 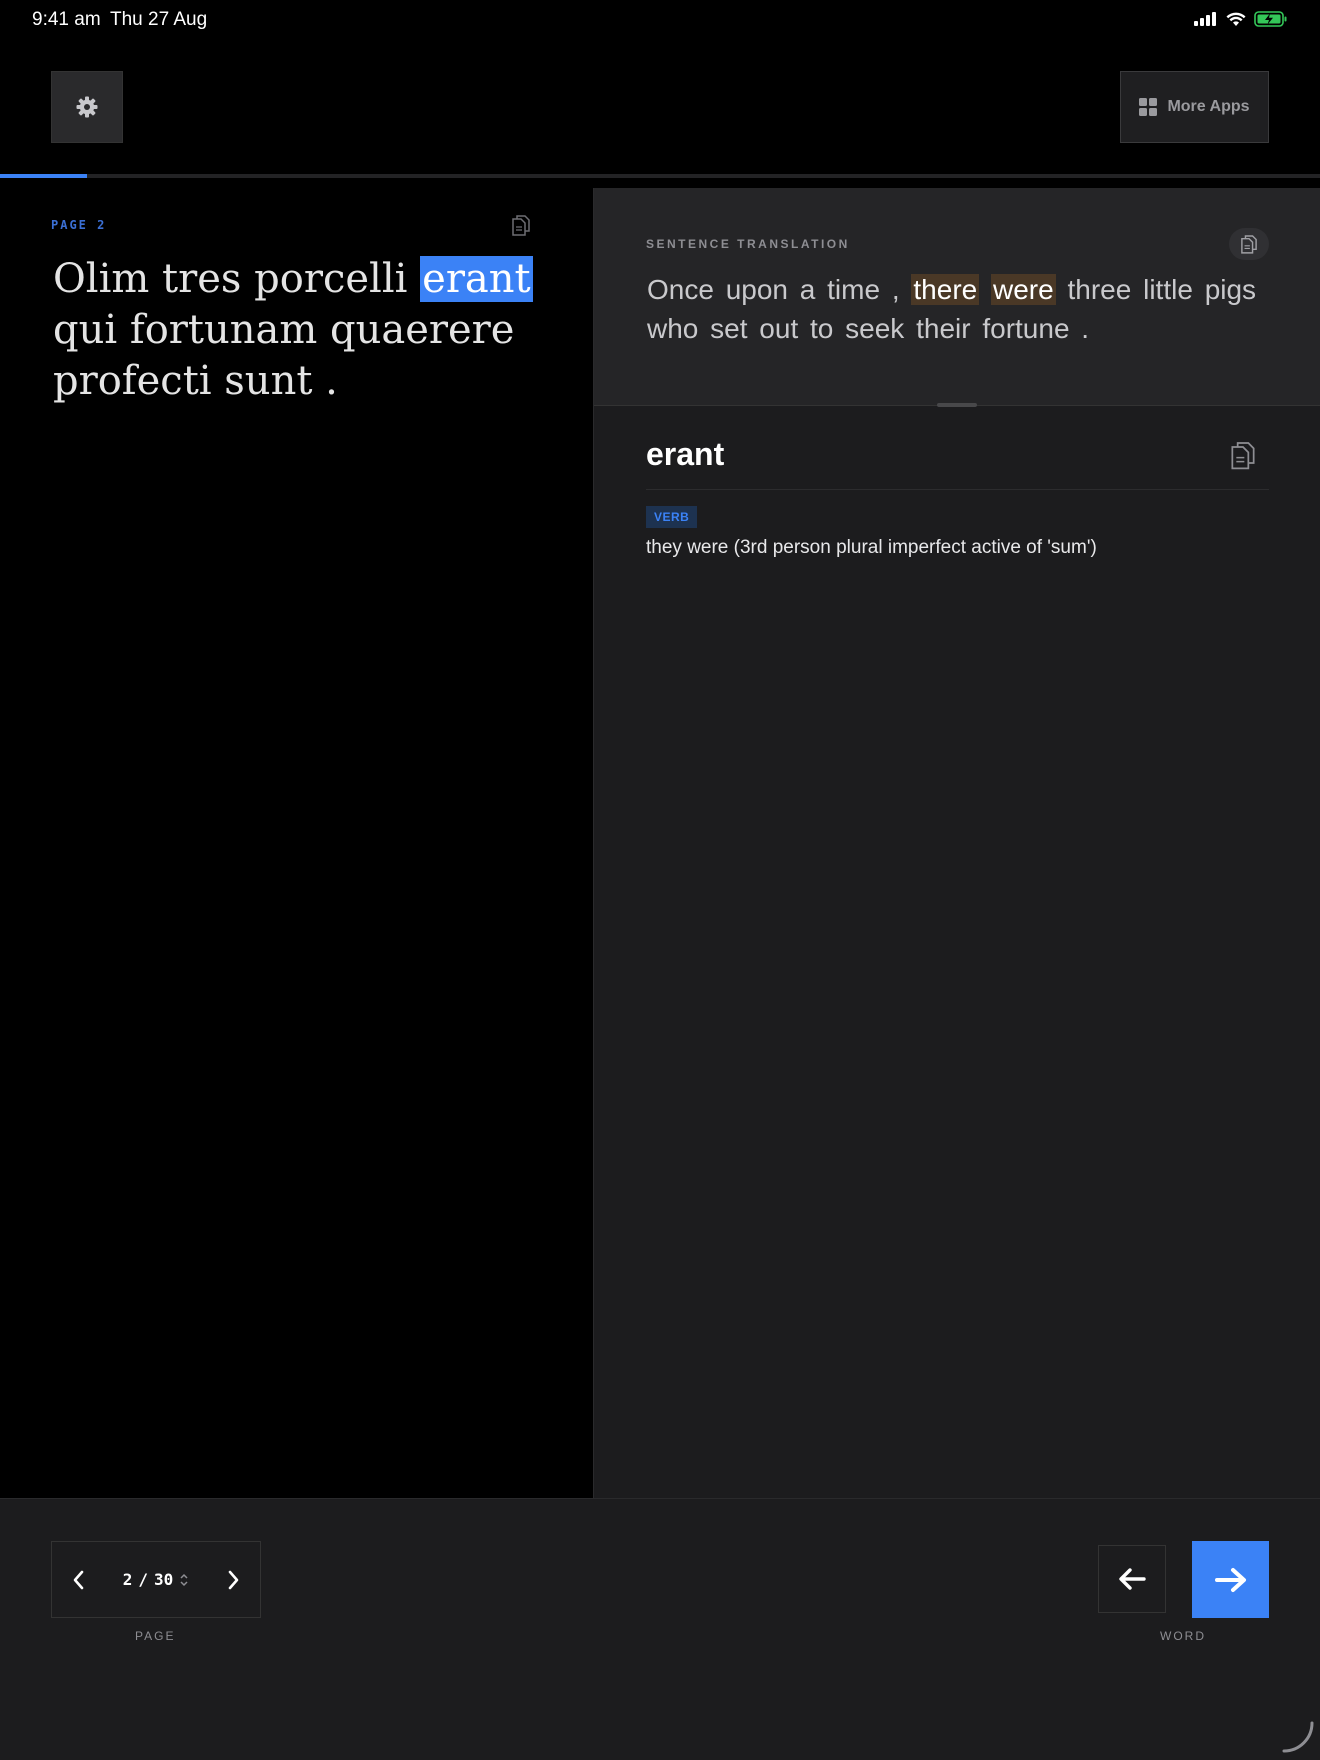 I want to click on translation-word: who, so click(x=672, y=328).